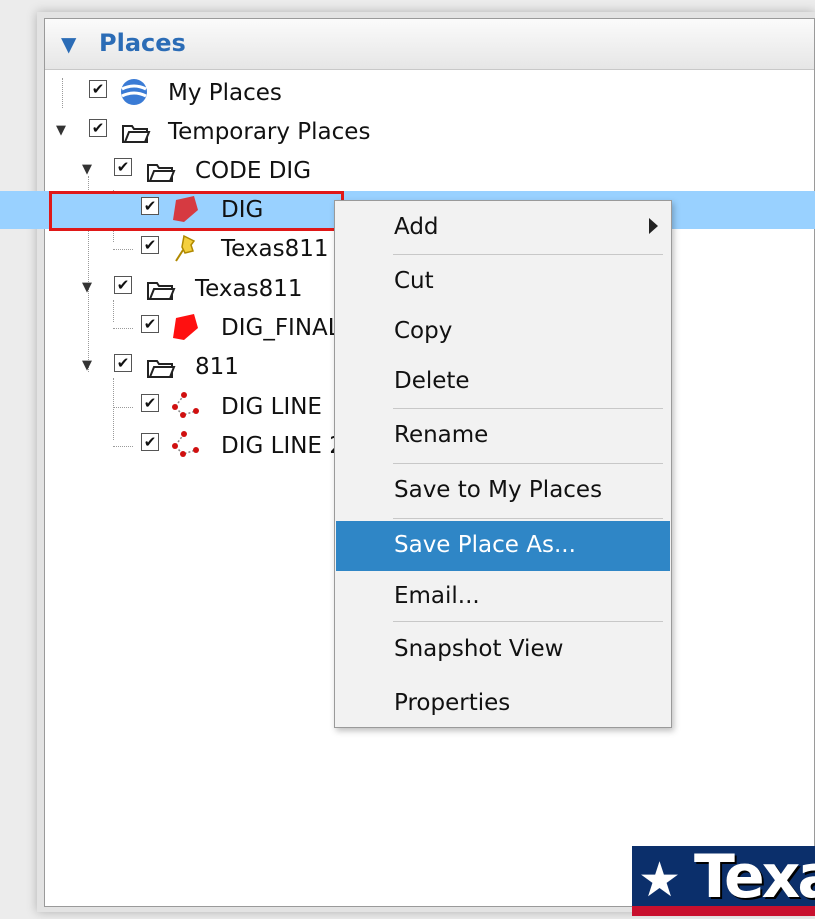 The width and height of the screenshot is (815, 919). Describe the element at coordinates (503, 228) in the screenshot. I see `menu-item-add: Add` at that location.